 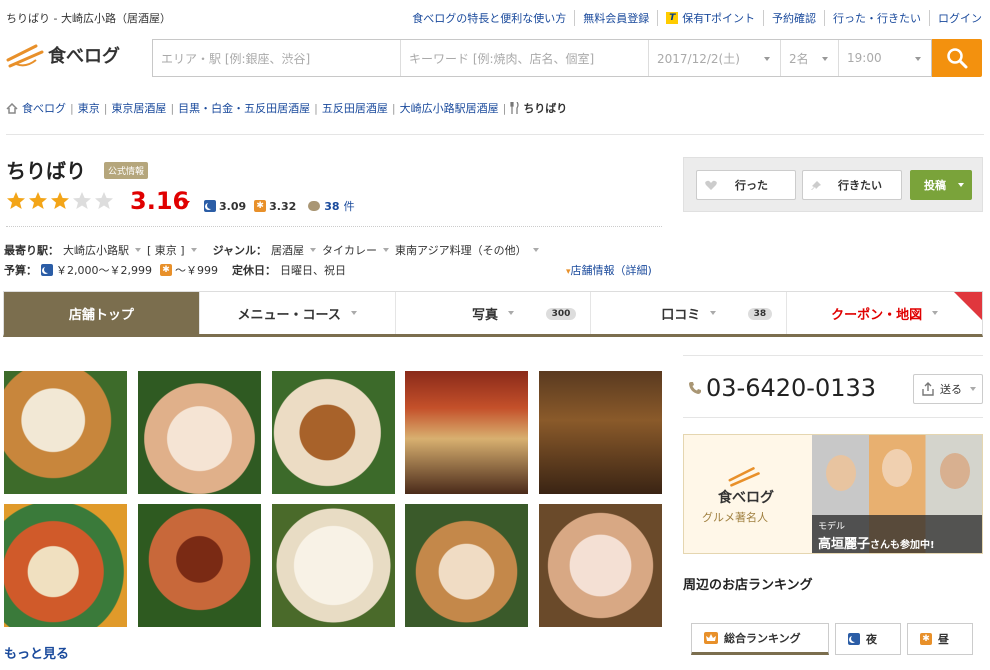 I want to click on share-button: 送る, so click(x=948, y=389).